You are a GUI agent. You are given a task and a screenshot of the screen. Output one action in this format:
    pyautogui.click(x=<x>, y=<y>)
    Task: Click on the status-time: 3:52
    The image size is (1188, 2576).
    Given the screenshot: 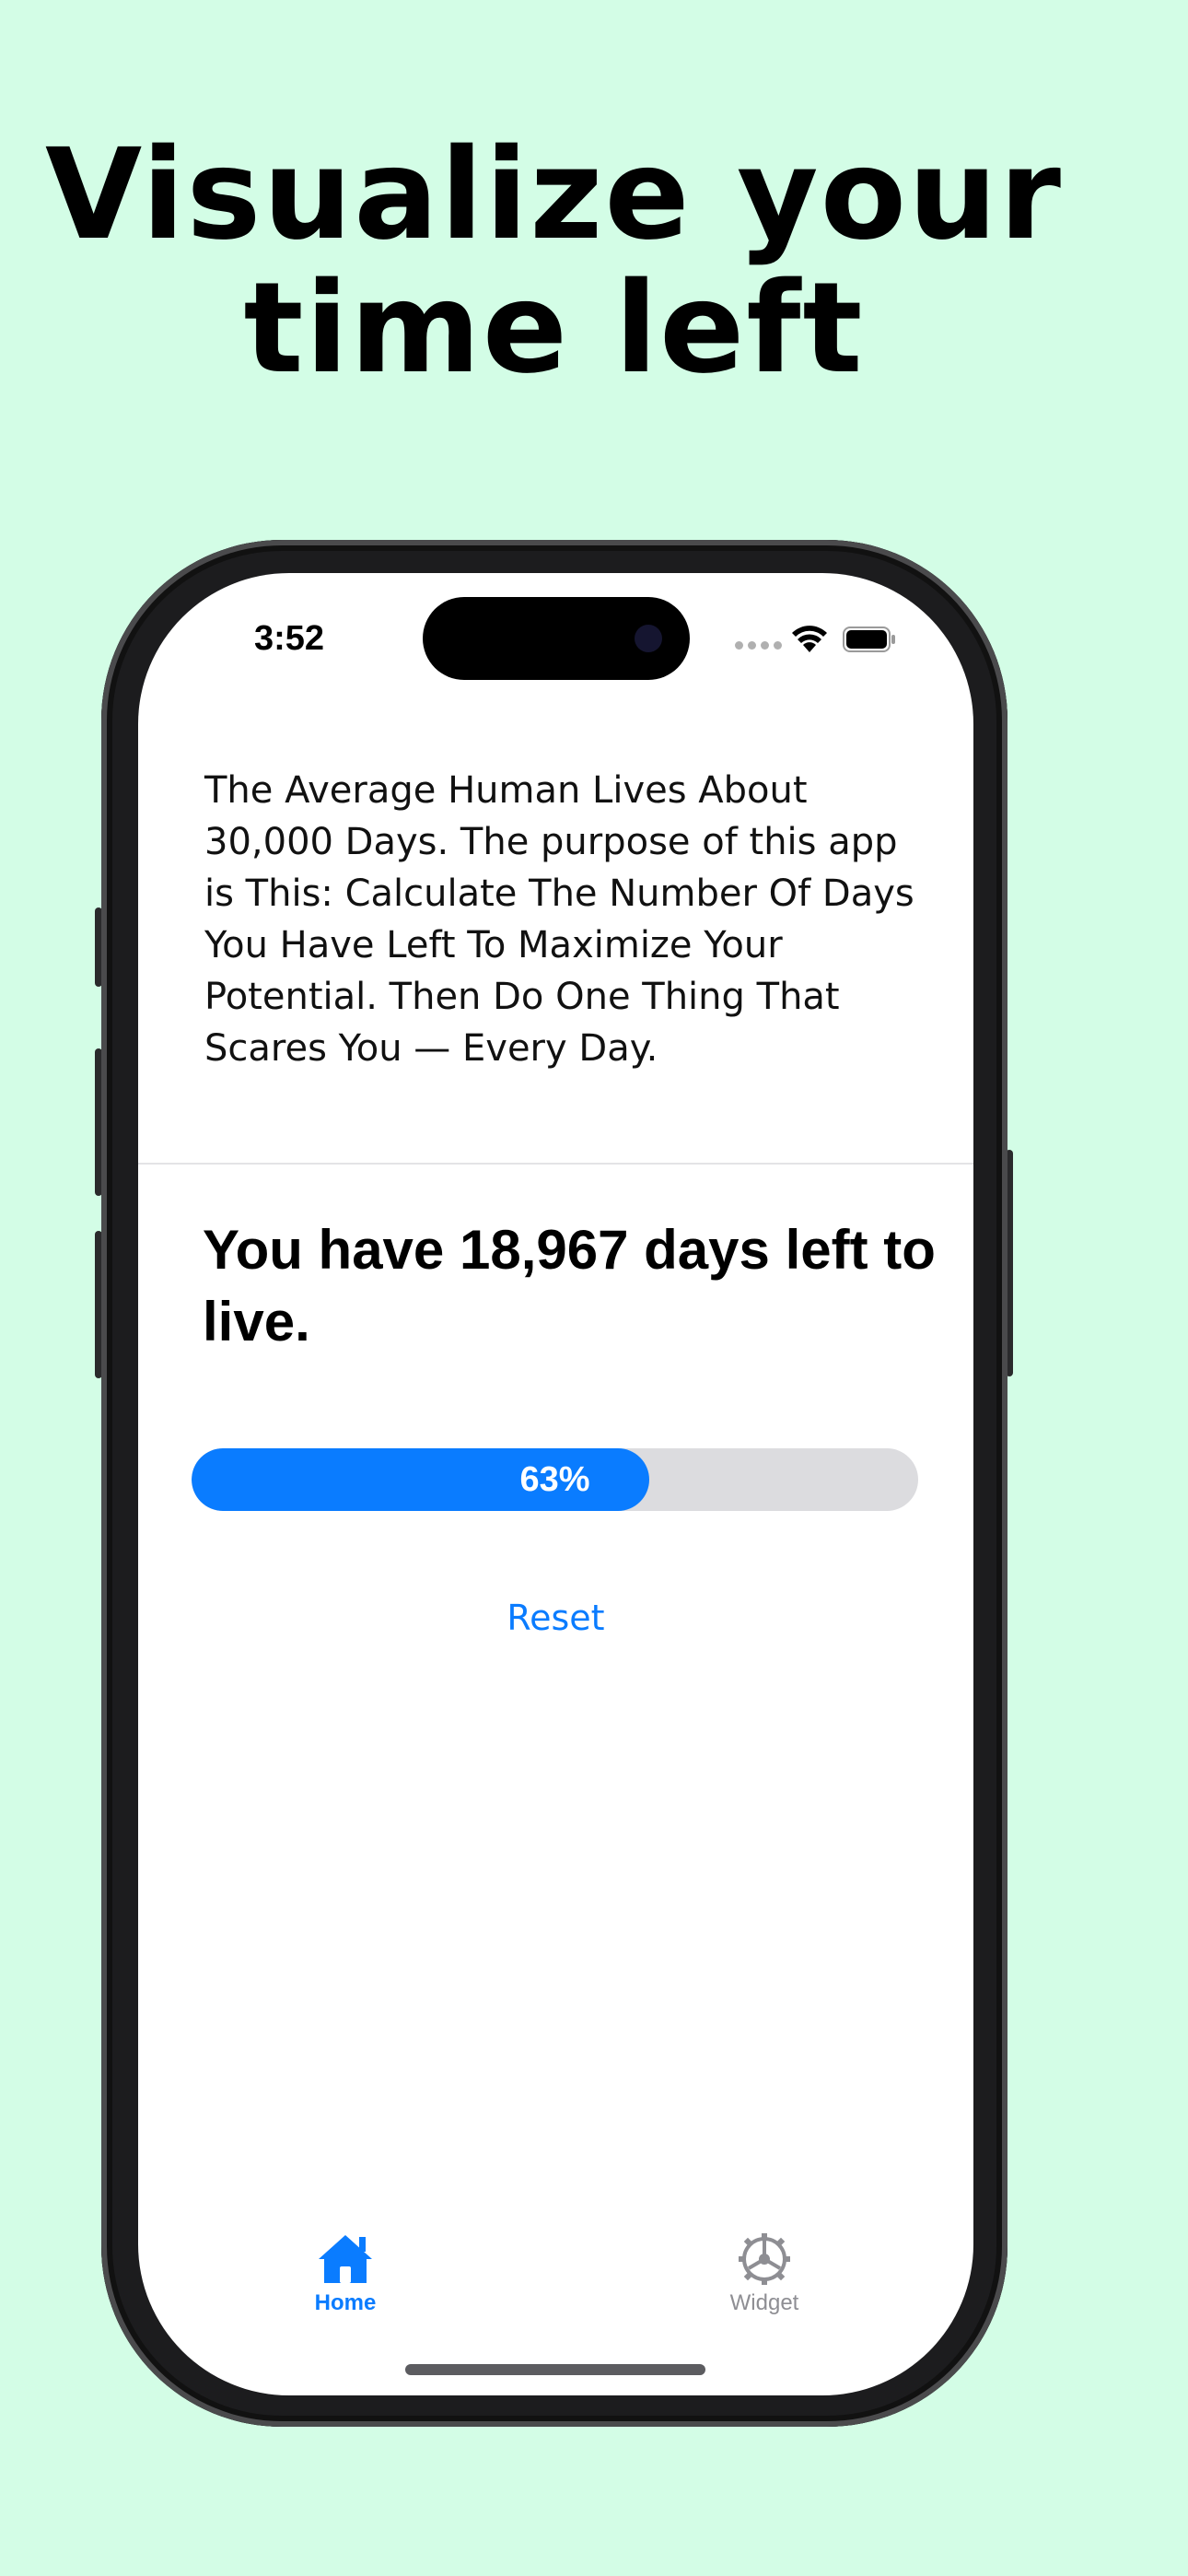 What is the action you would take?
    pyautogui.click(x=289, y=638)
    